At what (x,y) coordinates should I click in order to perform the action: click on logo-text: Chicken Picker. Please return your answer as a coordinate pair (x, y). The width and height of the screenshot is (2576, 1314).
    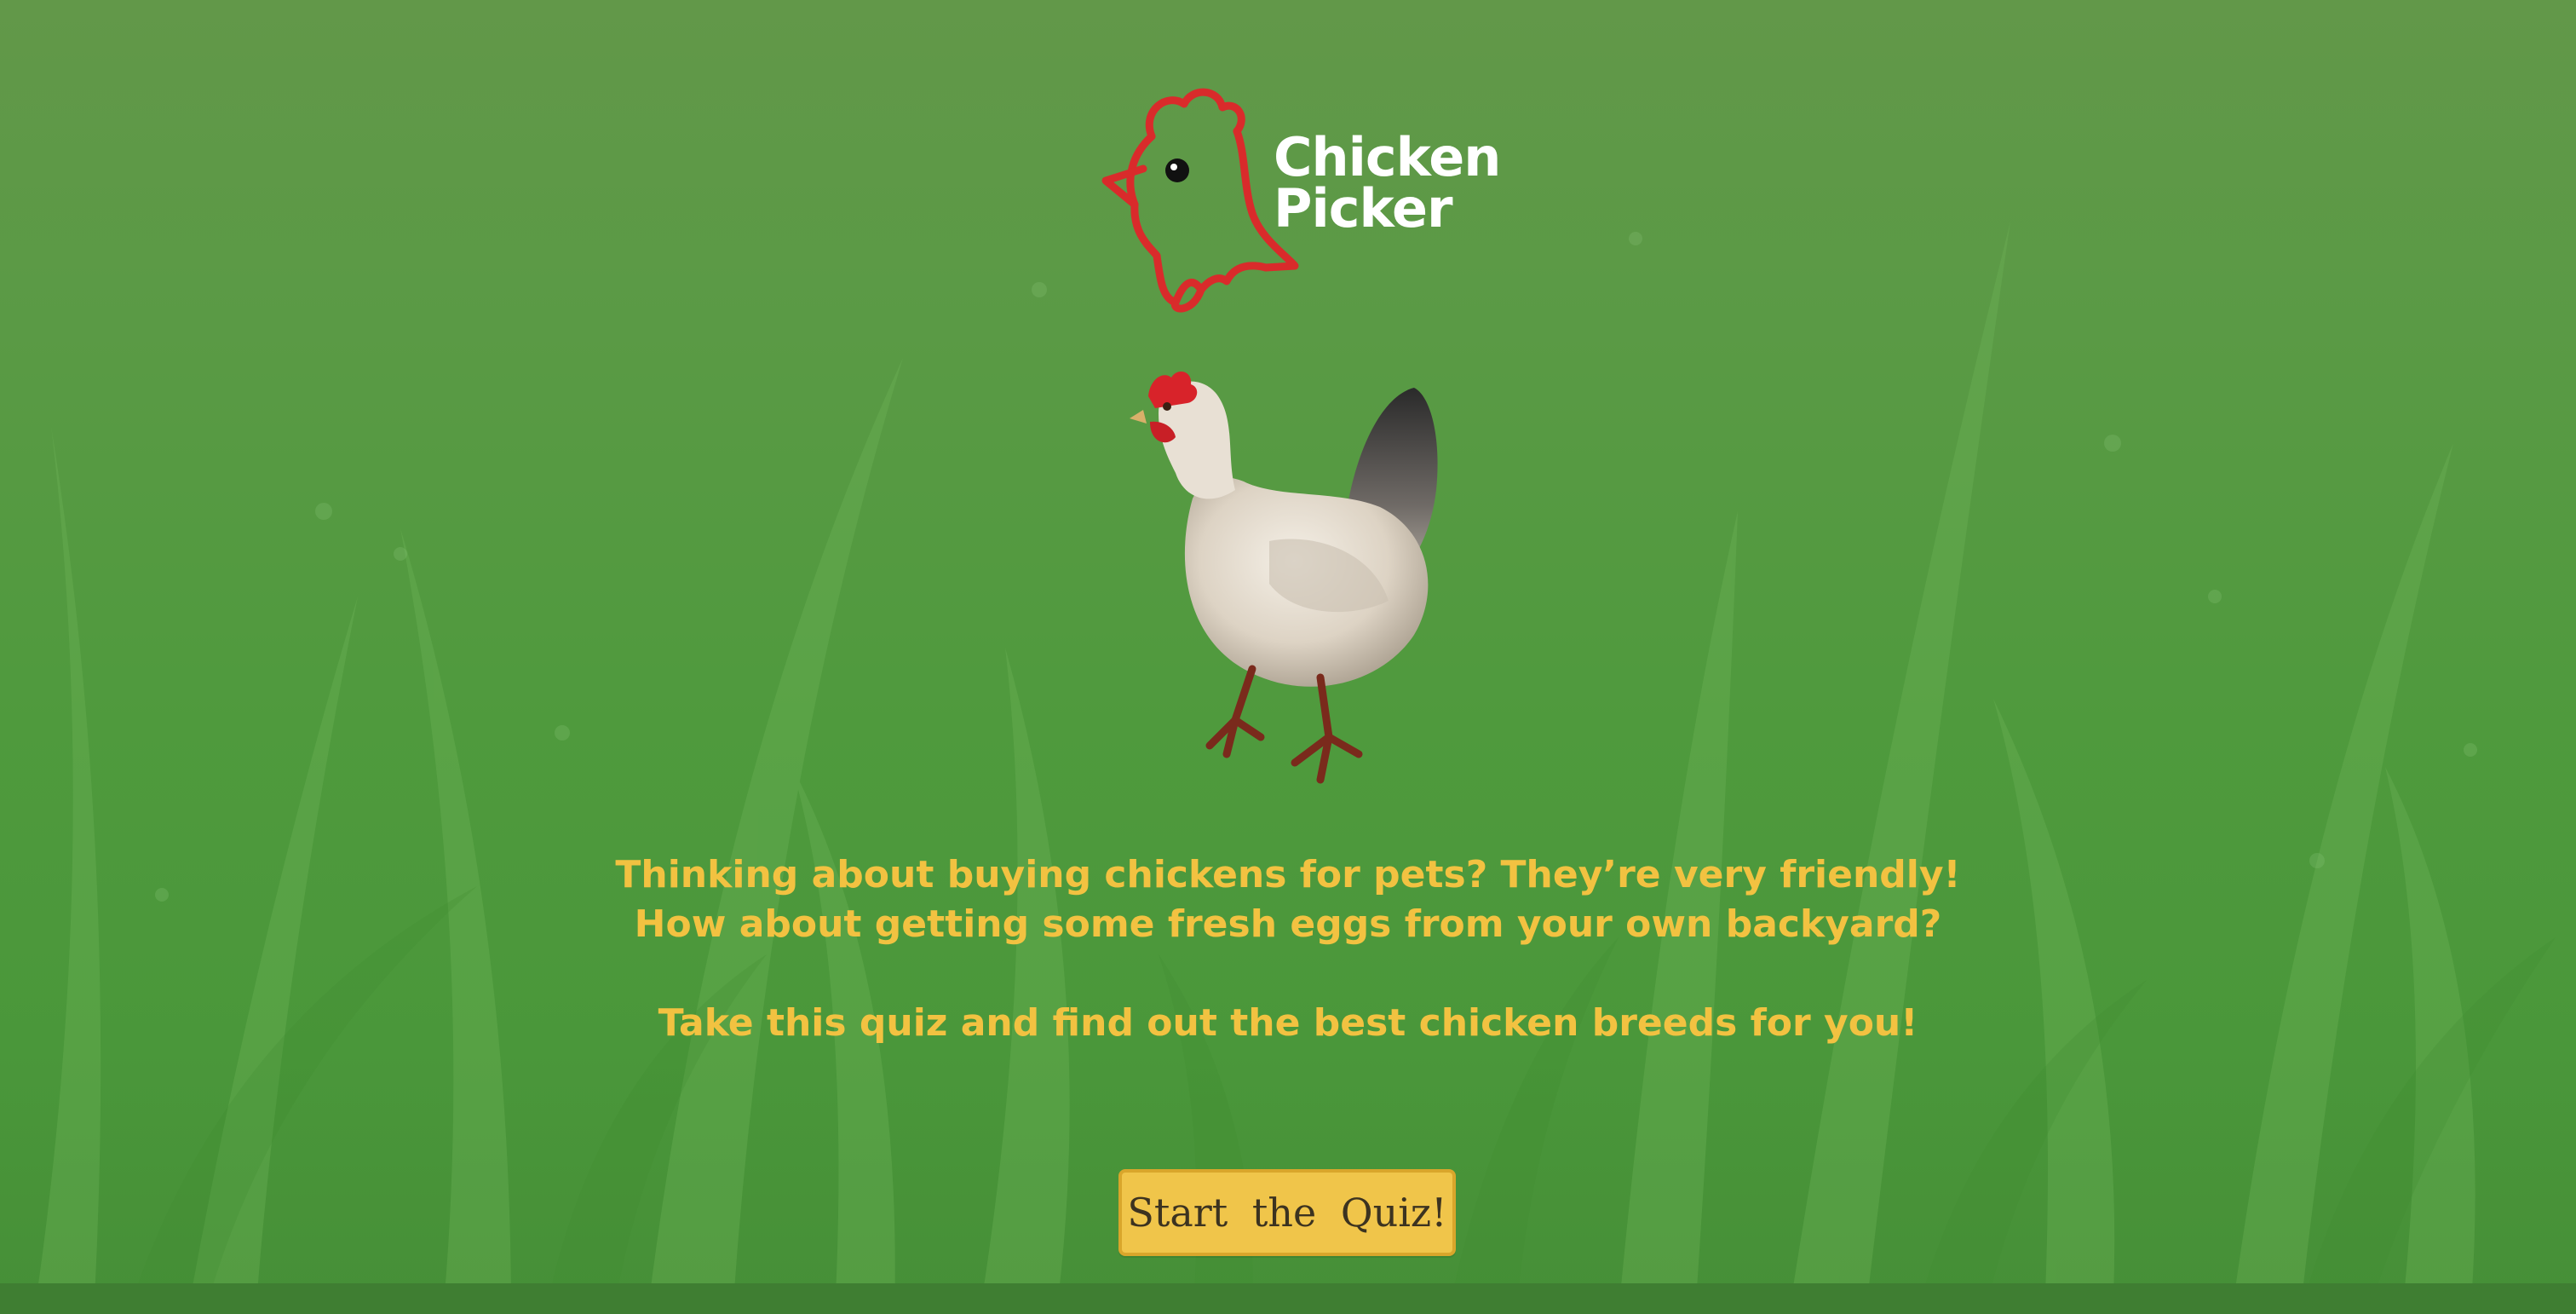
    Looking at the image, I should click on (1387, 182).